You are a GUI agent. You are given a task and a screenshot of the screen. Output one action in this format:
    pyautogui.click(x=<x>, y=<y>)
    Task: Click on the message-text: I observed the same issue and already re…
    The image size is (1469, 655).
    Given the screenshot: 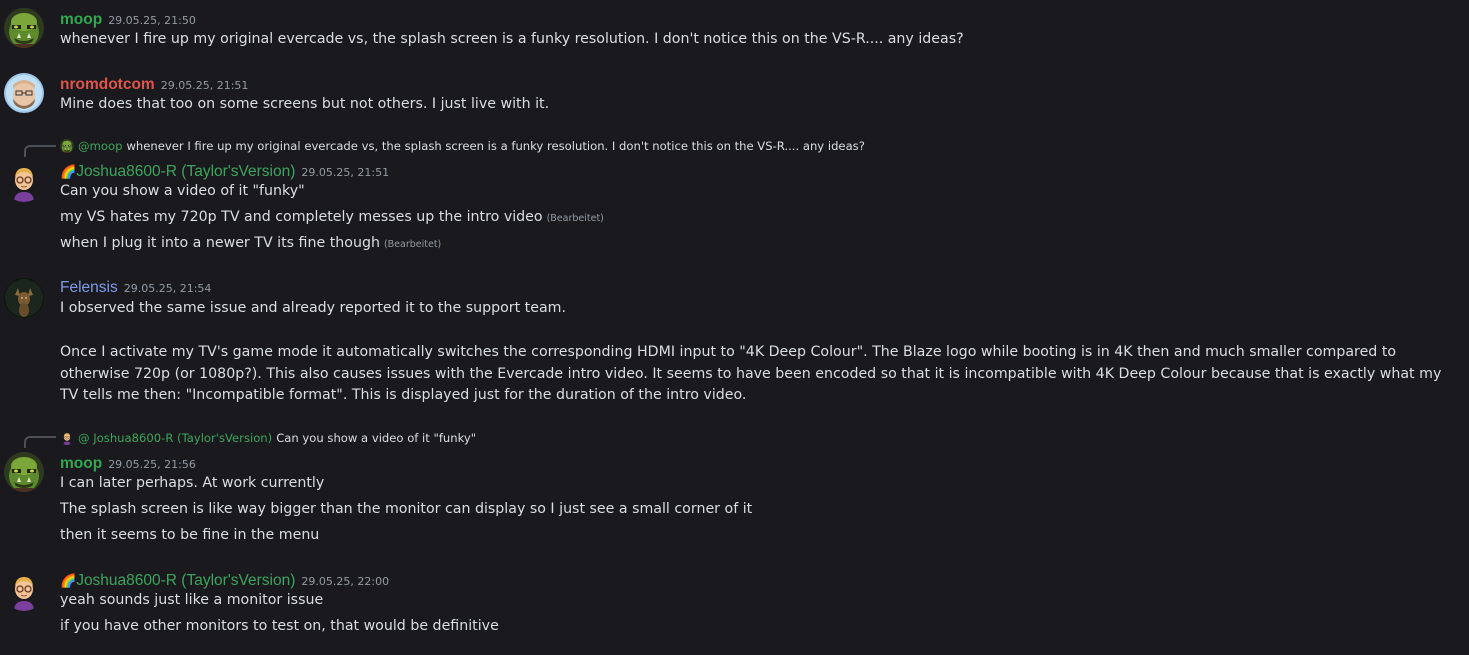 What is the action you would take?
    pyautogui.click(x=313, y=308)
    